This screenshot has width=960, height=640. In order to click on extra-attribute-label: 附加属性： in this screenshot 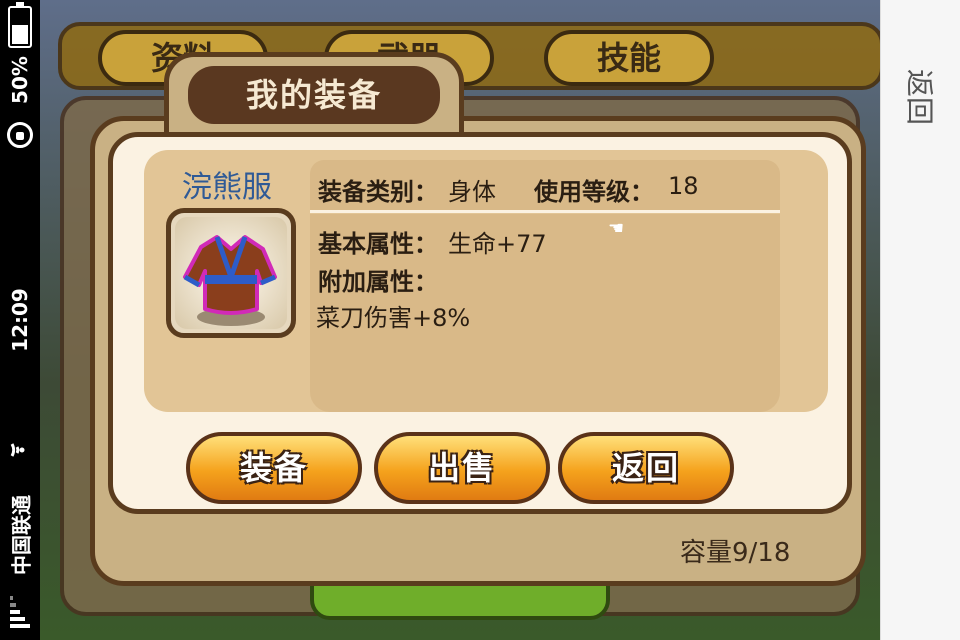, I will do `click(378, 282)`.